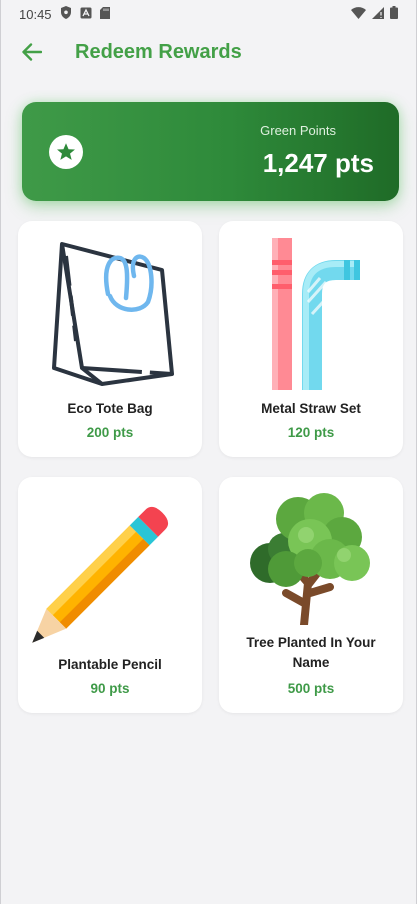 The height and width of the screenshot is (904, 417). I want to click on status-time: 10:45, so click(35, 14).